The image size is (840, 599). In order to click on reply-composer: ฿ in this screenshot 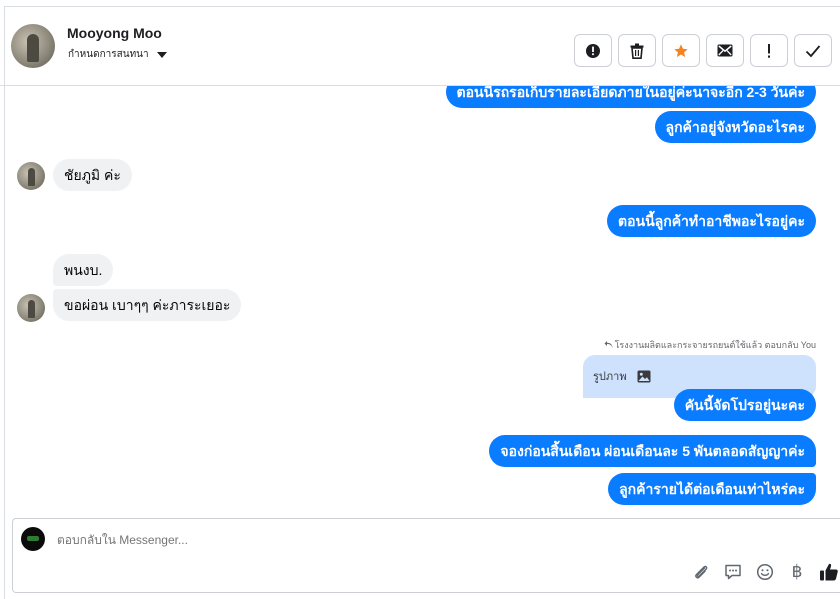, I will do `click(426, 555)`.